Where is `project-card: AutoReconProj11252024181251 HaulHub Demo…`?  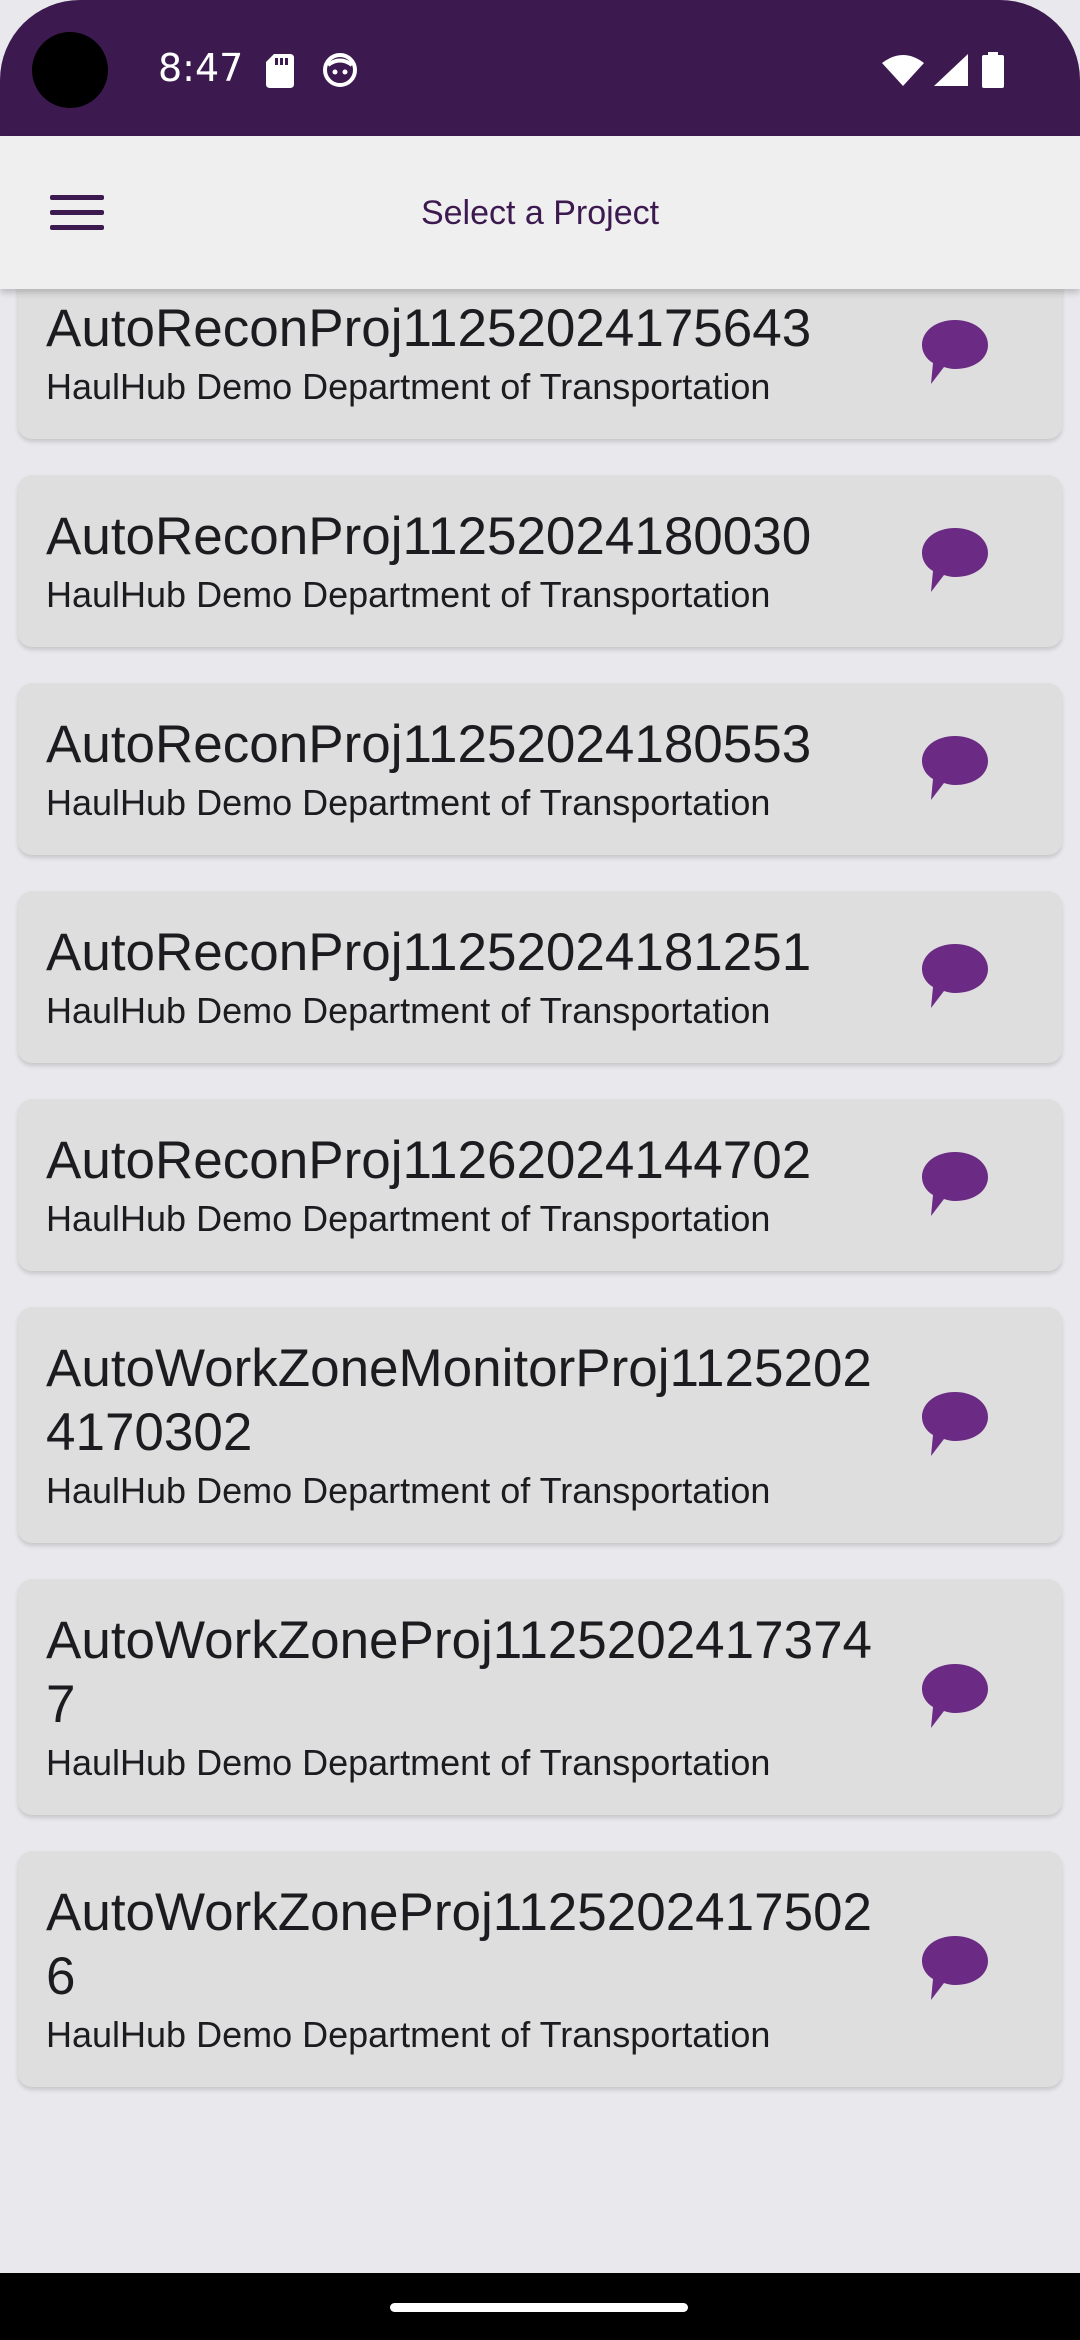
project-card: AutoReconProj11252024181251 HaulHub Demo… is located at coordinates (540, 977).